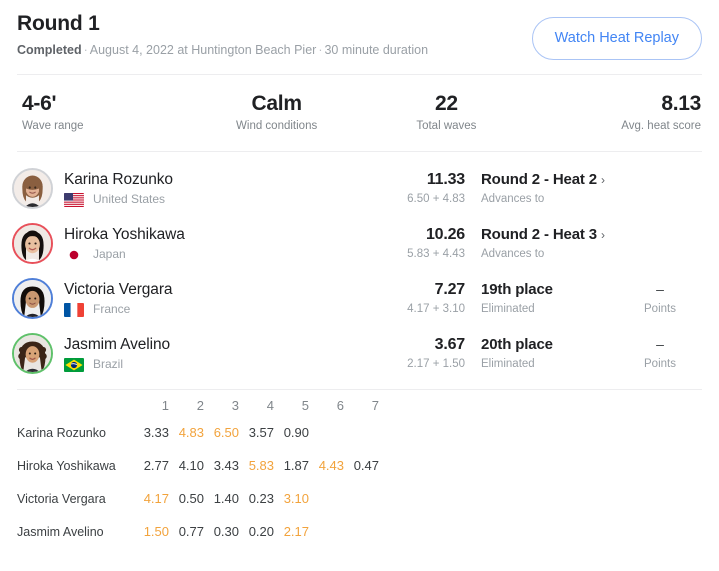 The height and width of the screenshot is (571, 719). I want to click on table-header-row: 1 2 3 4 5 6 7, so click(359, 403).